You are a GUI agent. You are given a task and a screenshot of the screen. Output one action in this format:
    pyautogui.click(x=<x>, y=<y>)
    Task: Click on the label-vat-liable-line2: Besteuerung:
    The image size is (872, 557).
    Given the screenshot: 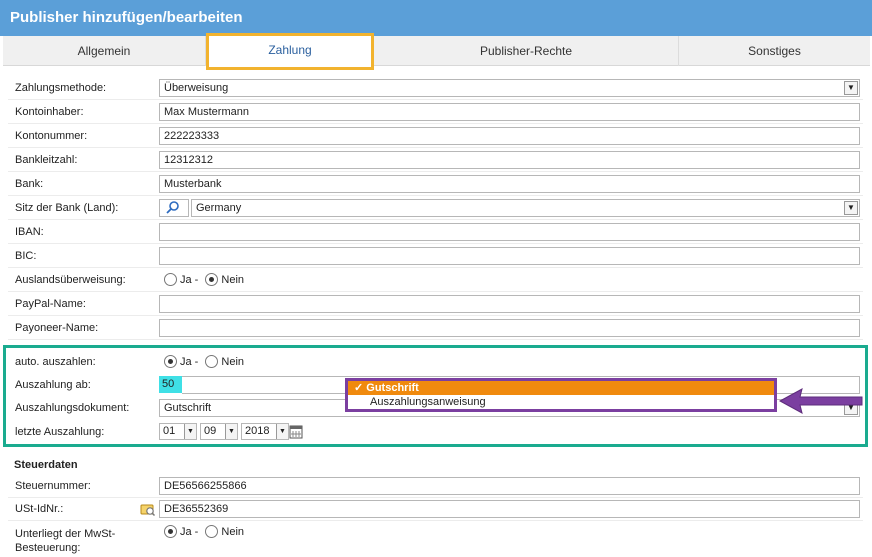 What is the action you would take?
    pyautogui.click(x=48, y=548)
    